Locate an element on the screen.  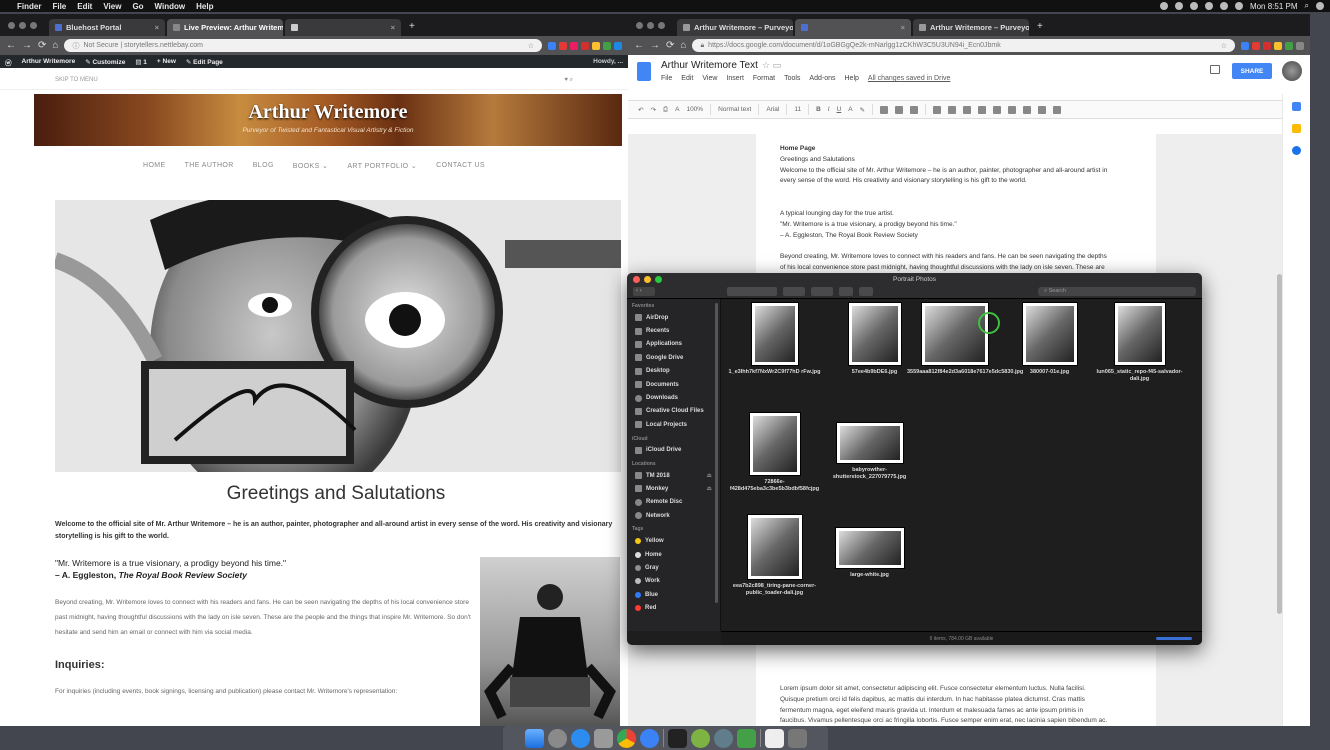
save-status: All changes saved in Drive is located at coordinates (909, 78).